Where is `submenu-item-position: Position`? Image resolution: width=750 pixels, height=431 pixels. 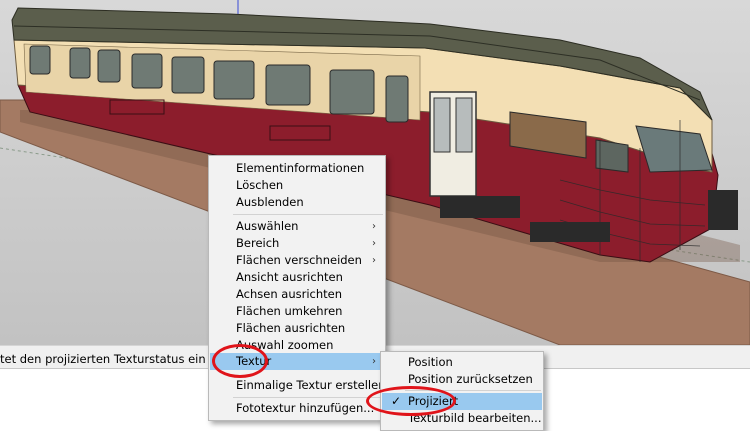 submenu-item-position: Position is located at coordinates (462, 362).